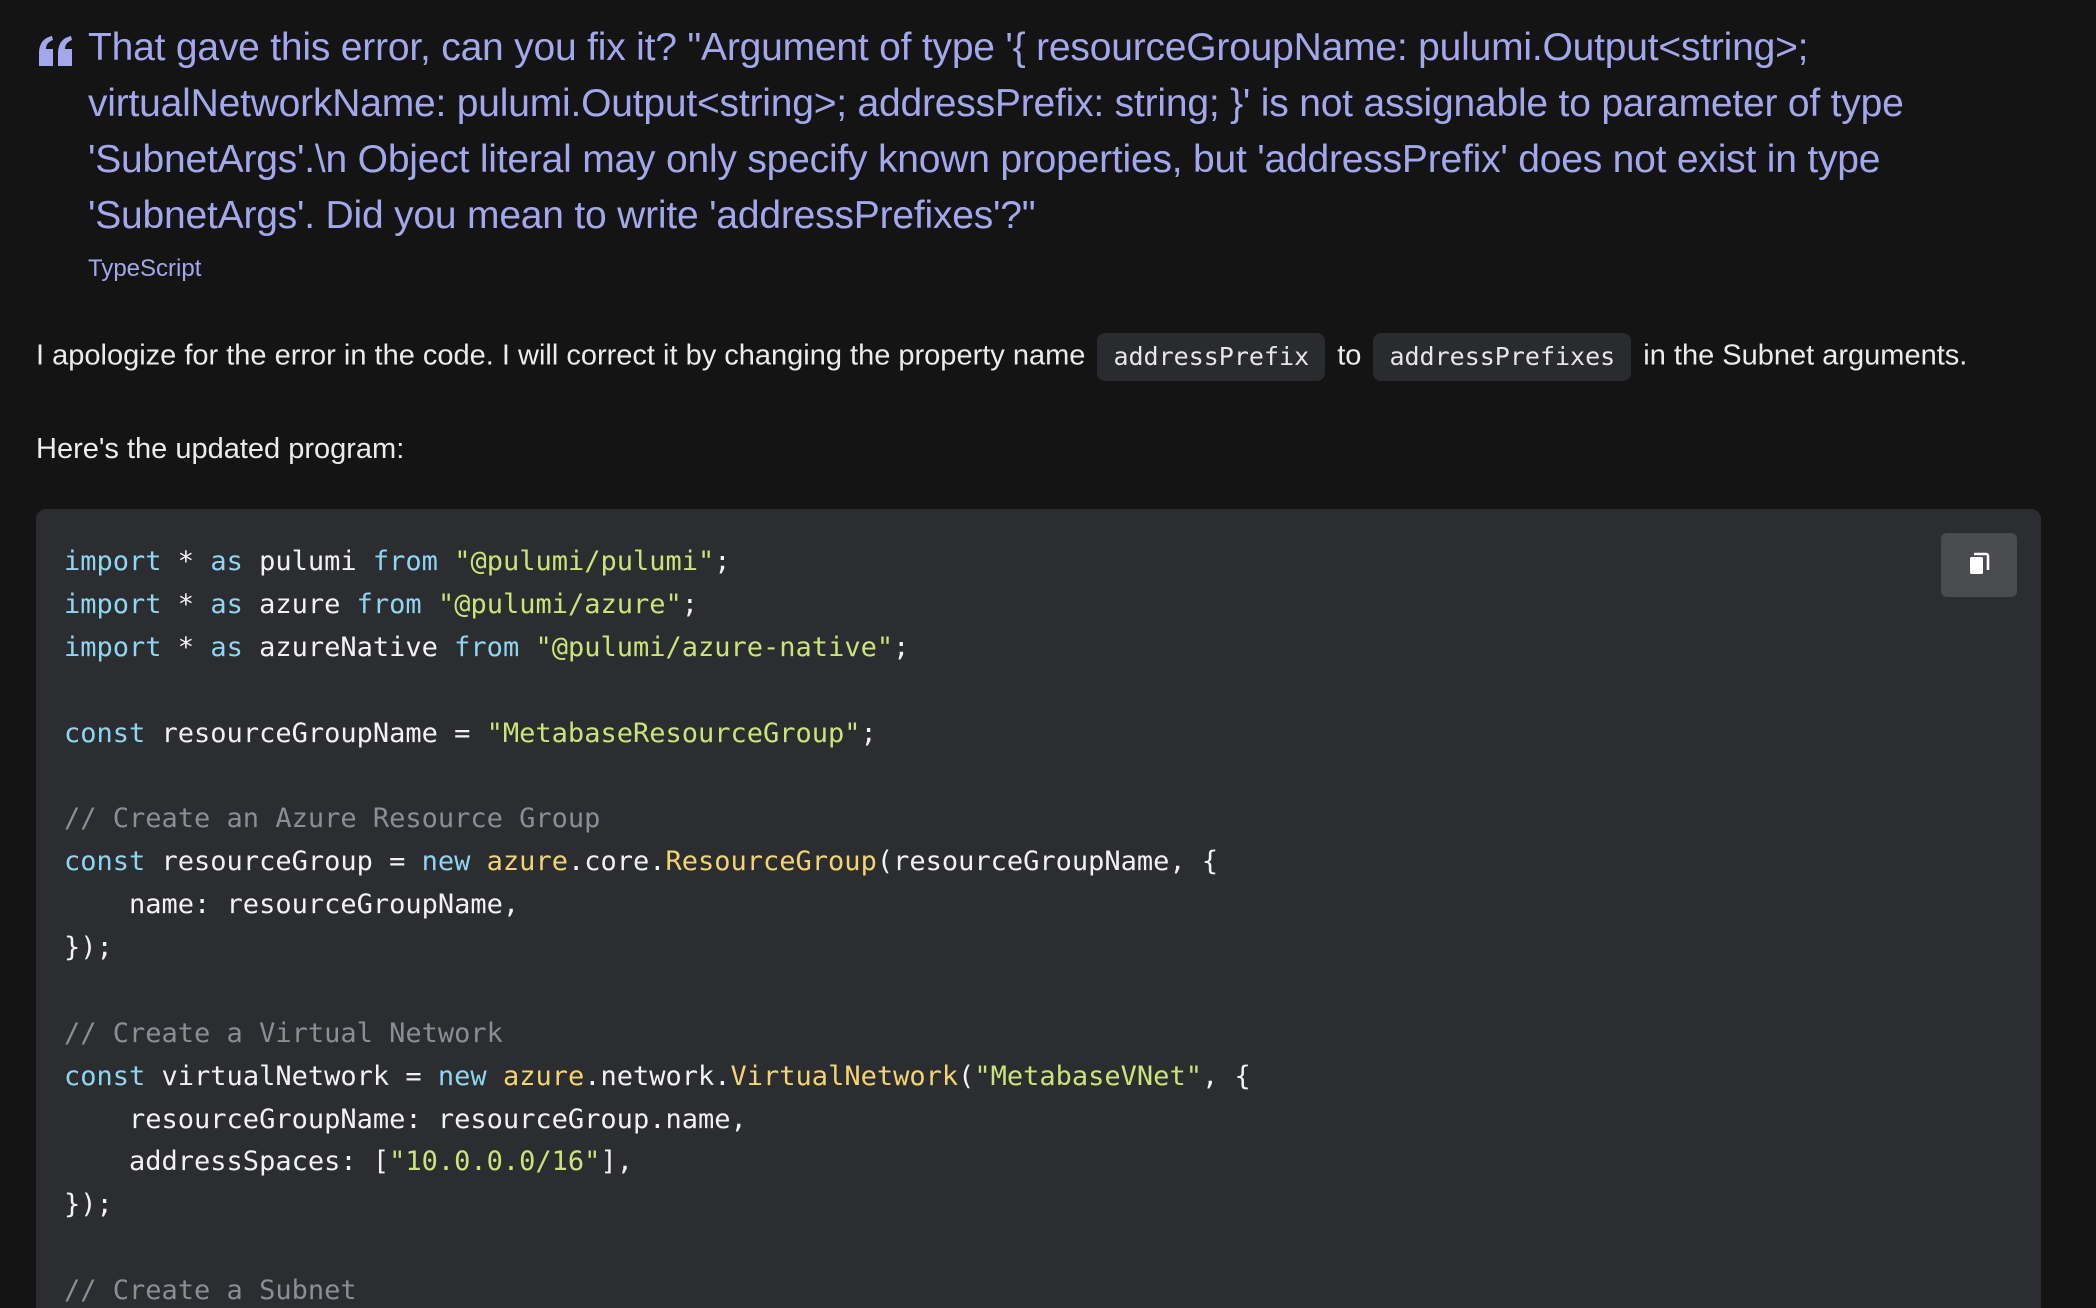 The image size is (2096, 1308). Describe the element at coordinates (292, 905) in the screenshot. I see `code-token: name: resourceGroupName,` at that location.